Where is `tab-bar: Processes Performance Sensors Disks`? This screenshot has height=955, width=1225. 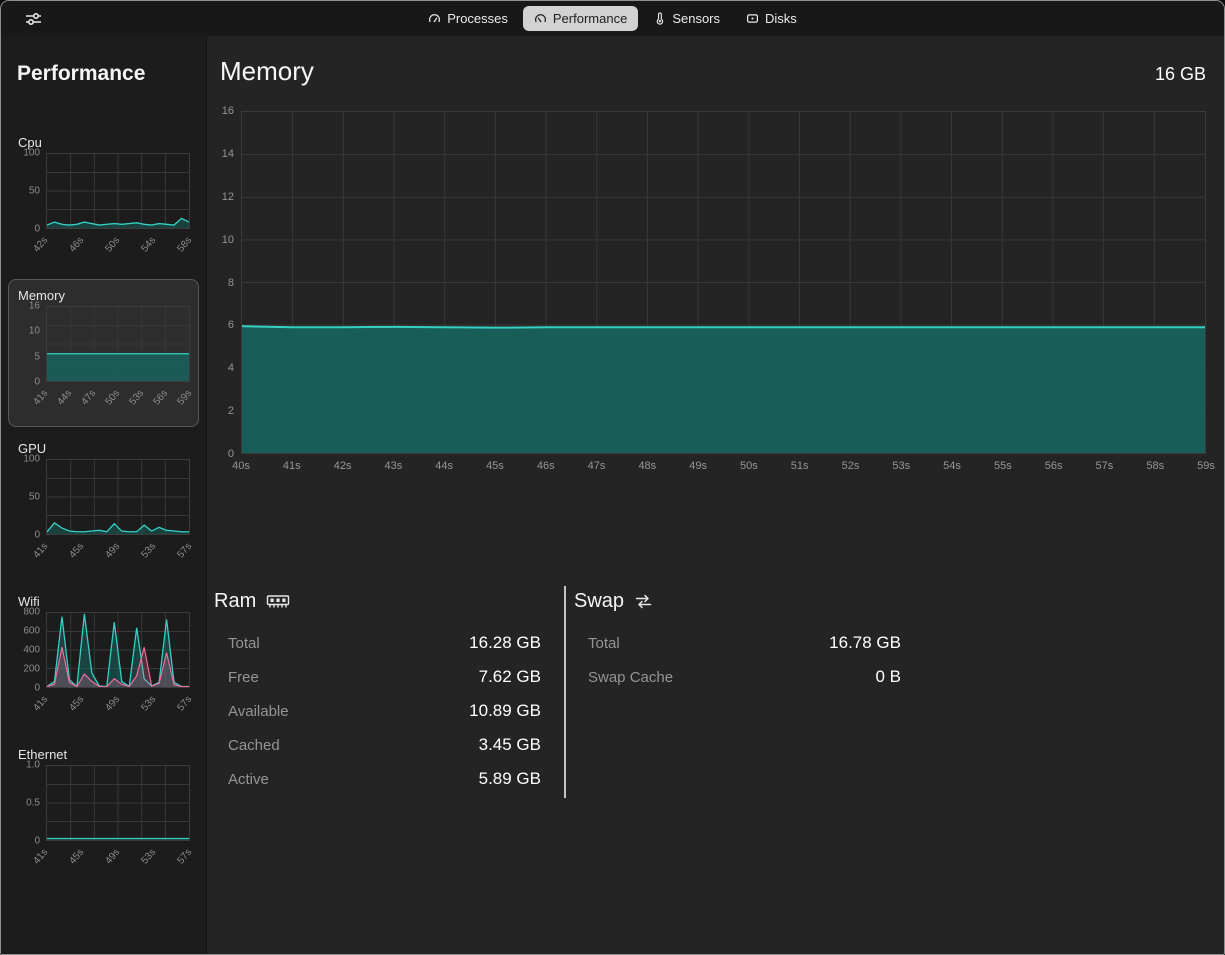 tab-bar: Processes Performance Sensors Disks is located at coordinates (612, 18).